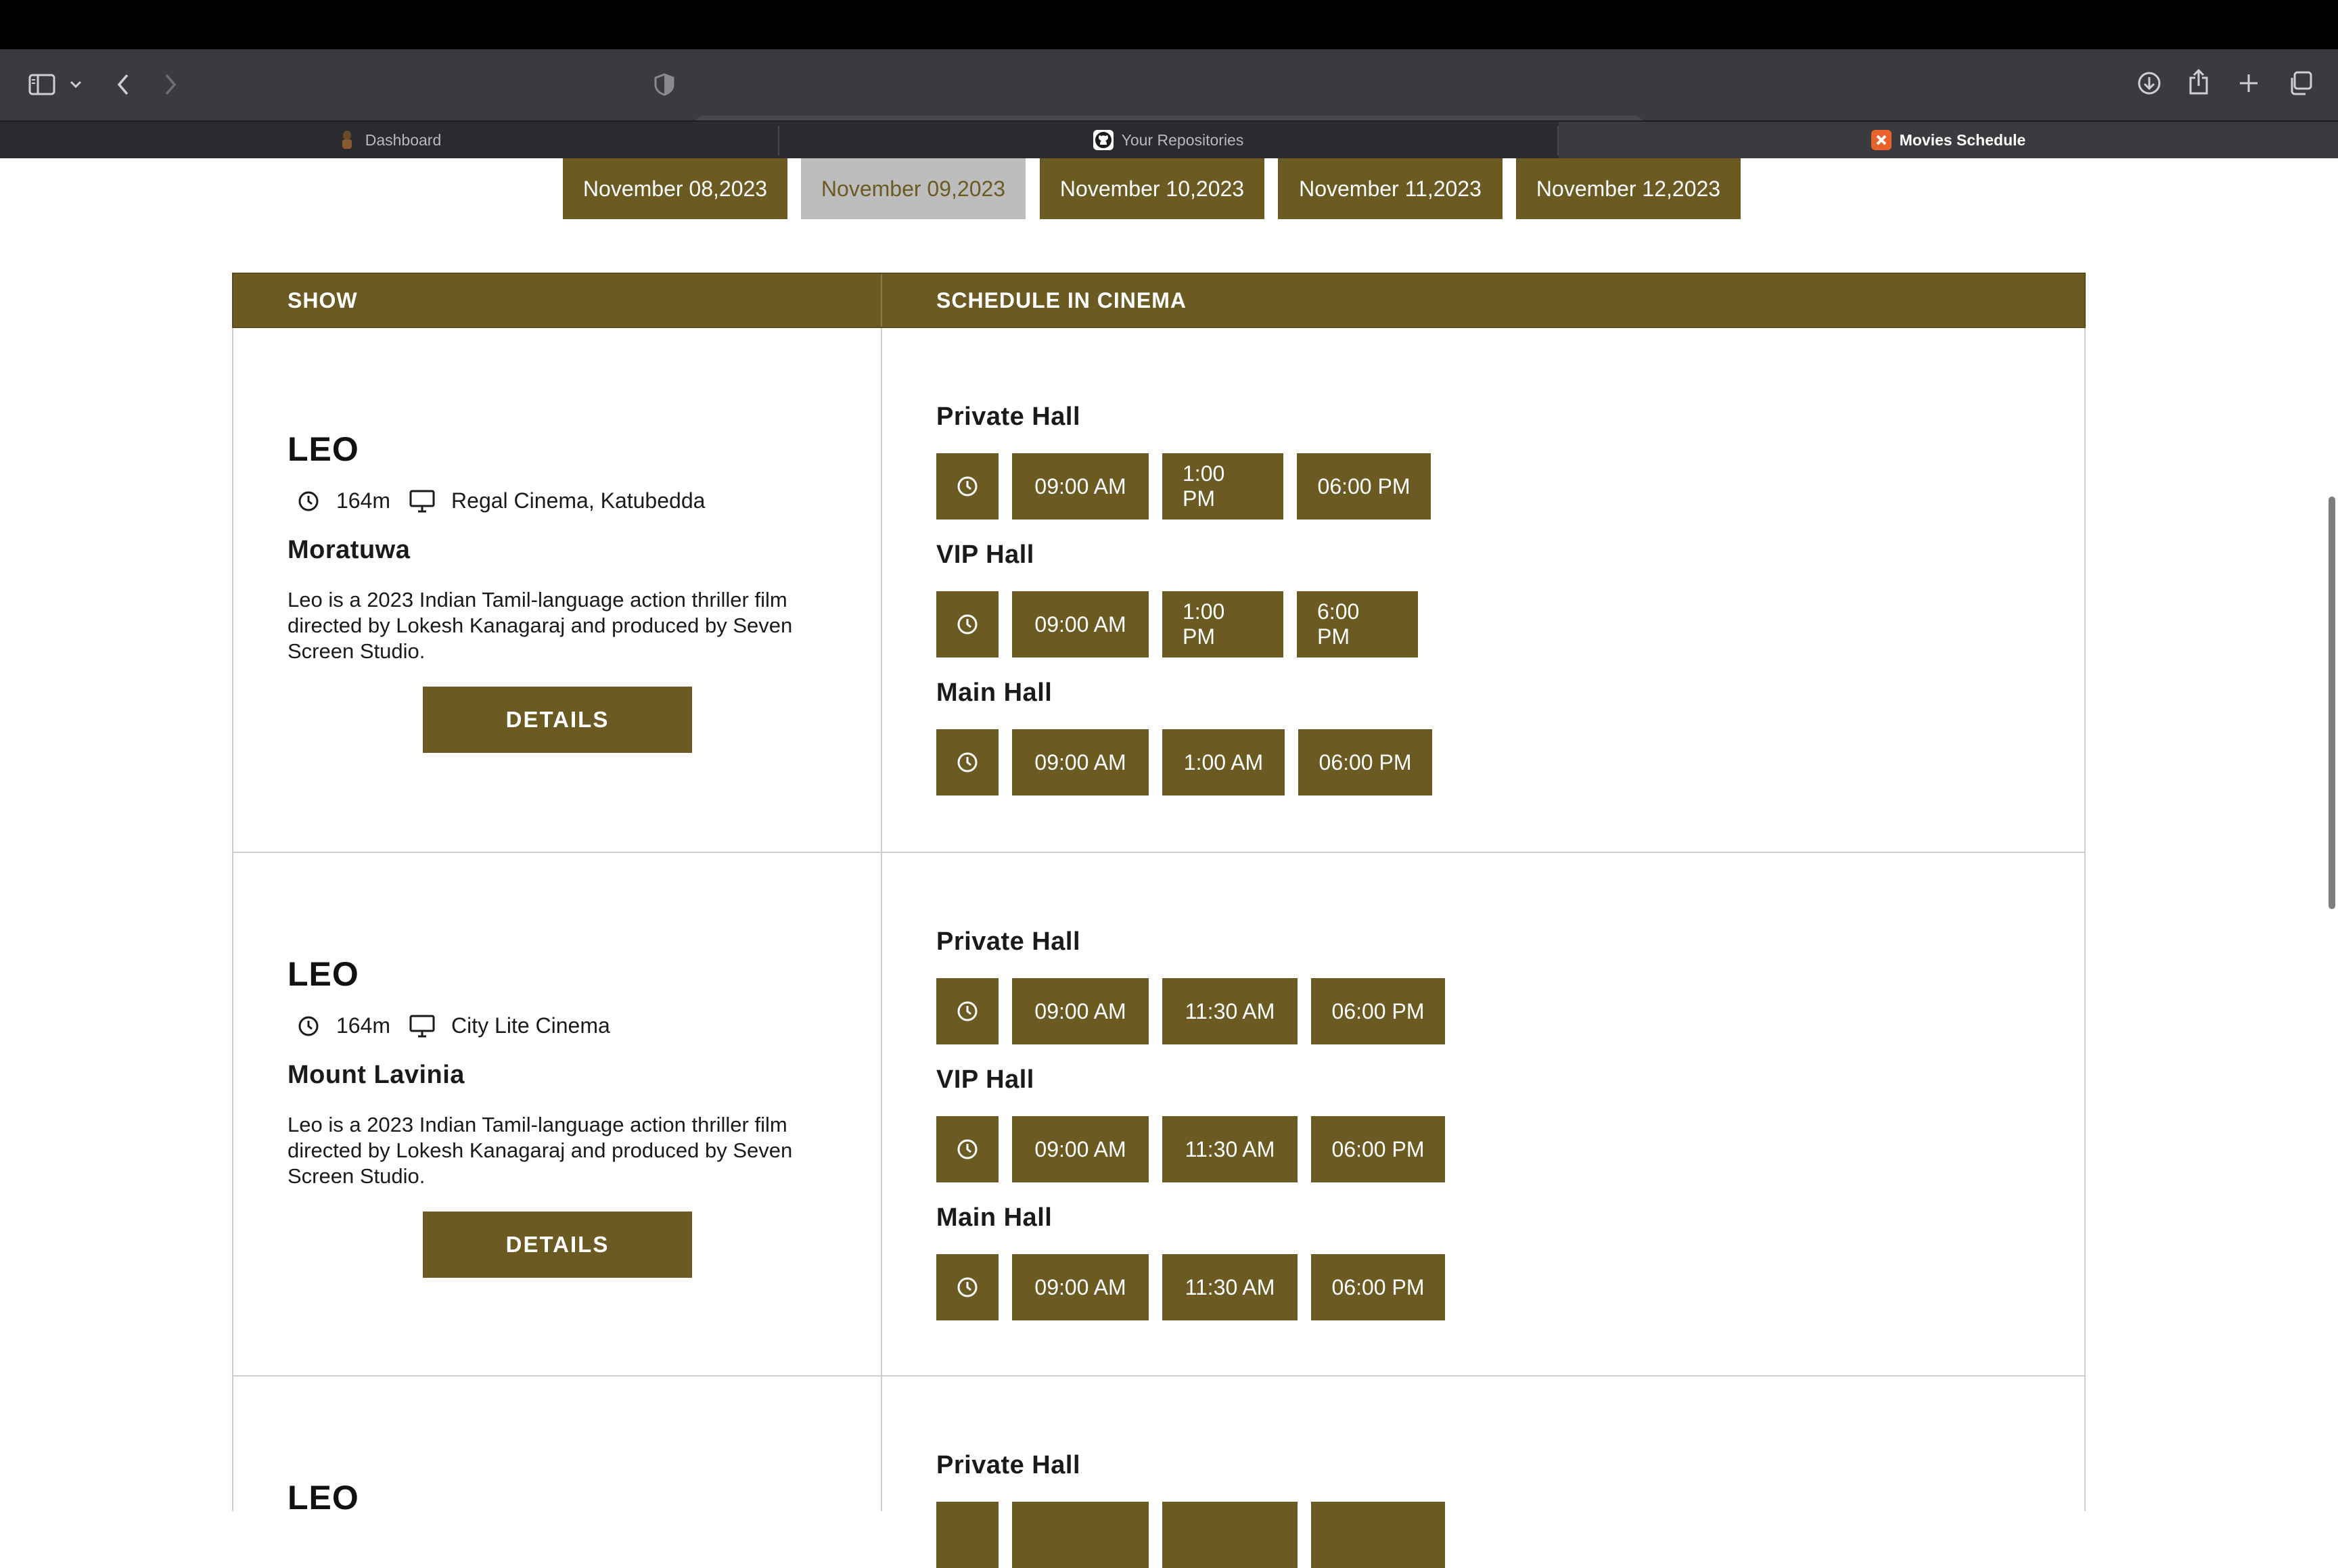 The height and width of the screenshot is (1568, 2338). Describe the element at coordinates (170, 84) in the screenshot. I see `forward-icon` at that location.